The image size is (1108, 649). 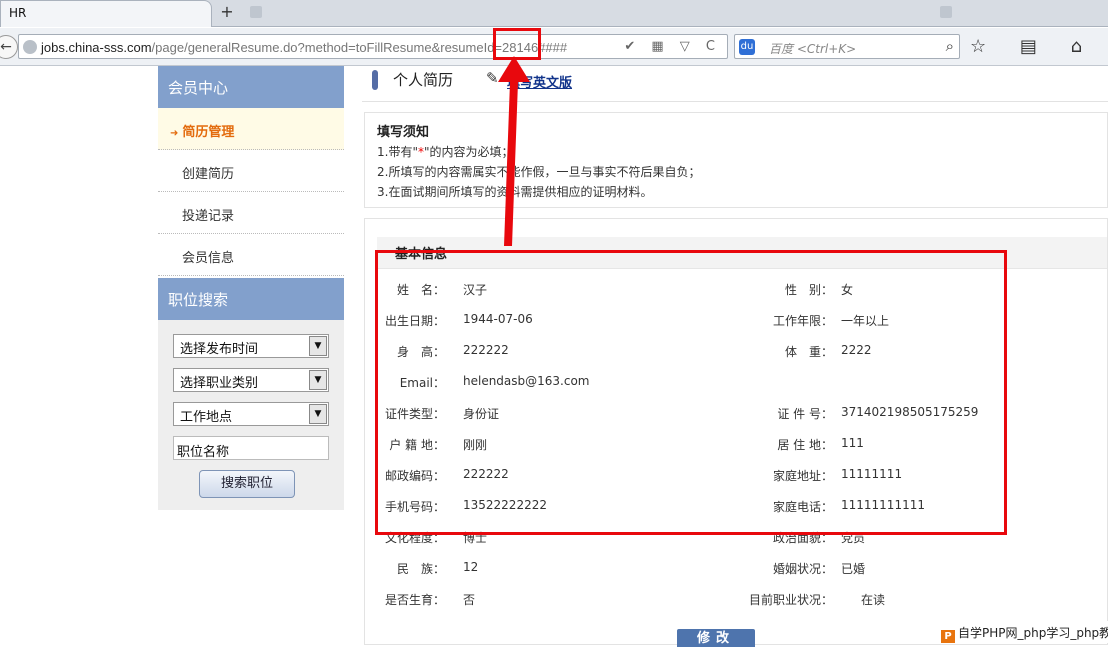 I want to click on sidebar-item-delivery-records: 投递记录, so click(x=251, y=213).